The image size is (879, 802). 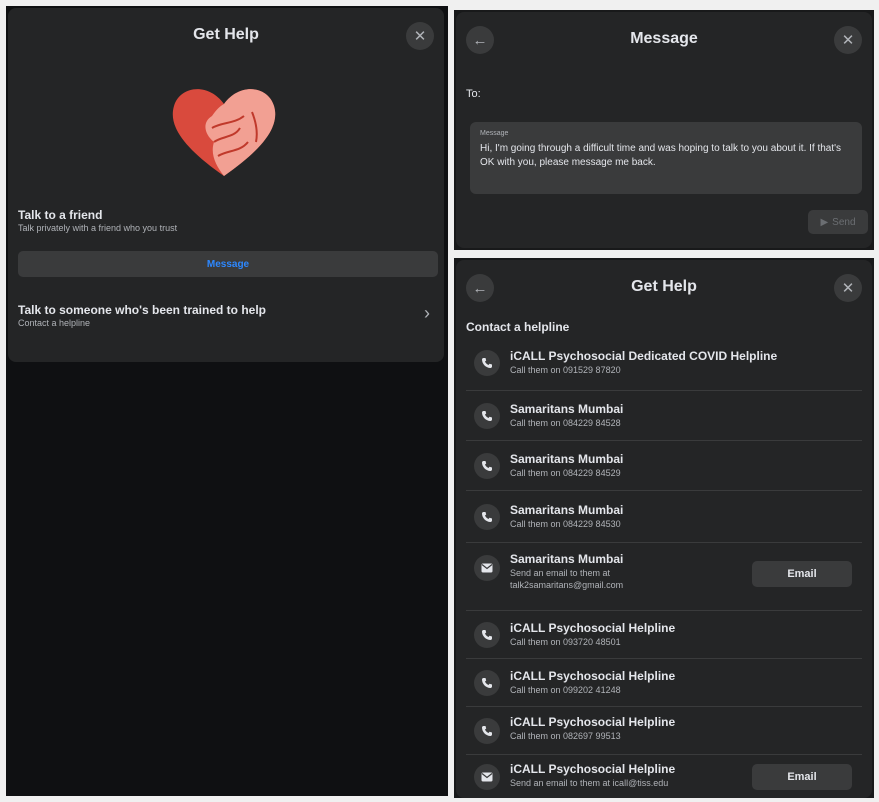 What do you see at coordinates (844, 222) in the screenshot?
I see `send-label: Send` at bounding box center [844, 222].